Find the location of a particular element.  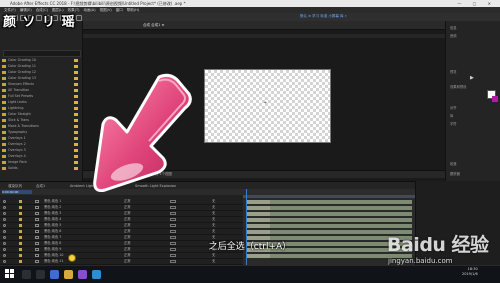

menu-animation: 动画(A) is located at coordinates (89, 10).